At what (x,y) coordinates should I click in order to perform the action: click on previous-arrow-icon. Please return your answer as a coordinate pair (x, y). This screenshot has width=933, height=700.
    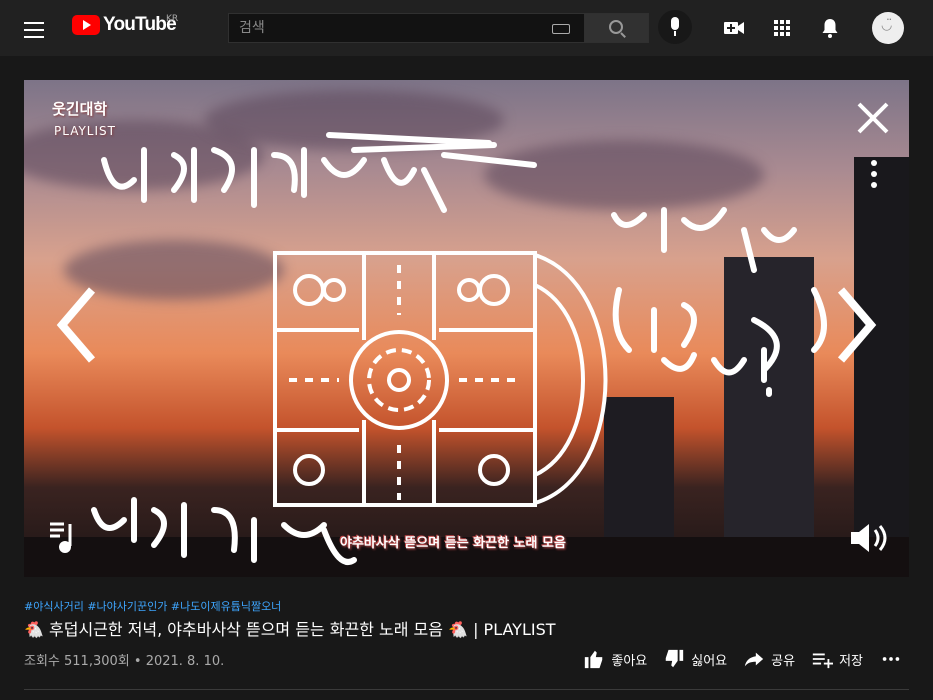
    Looking at the image, I should click on (77, 325).